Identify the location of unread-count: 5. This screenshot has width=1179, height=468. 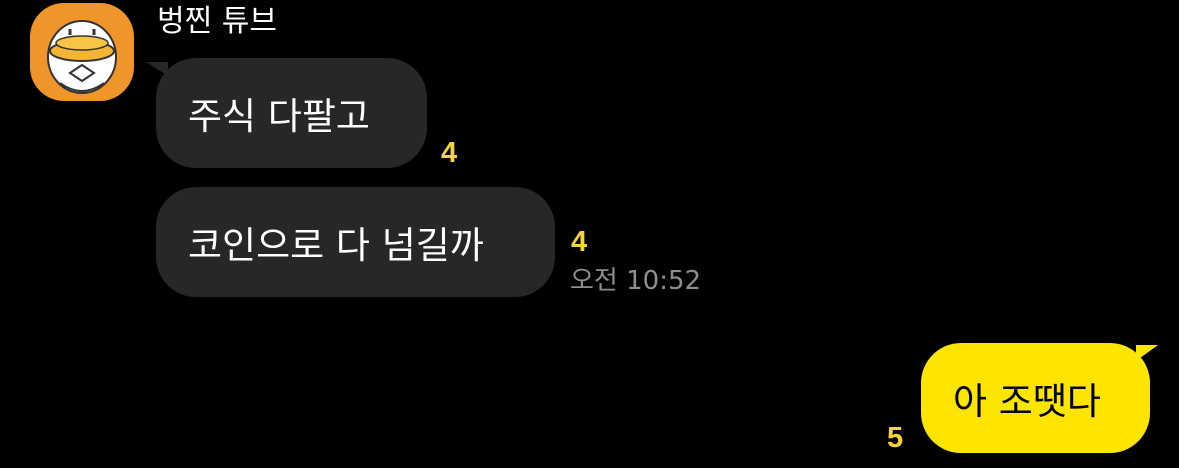
(895, 438).